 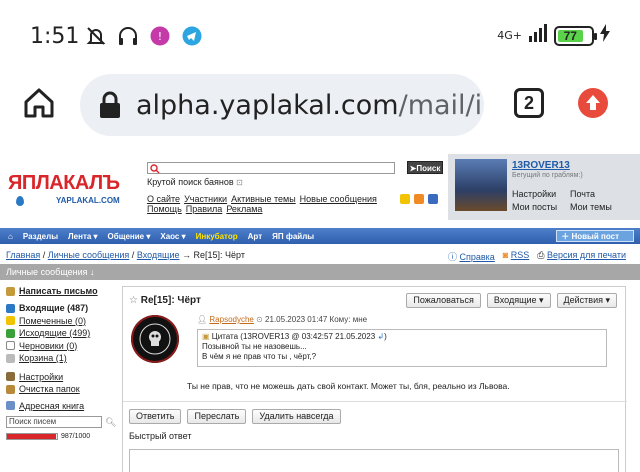 I want to click on link-members: Участники, so click(x=205, y=199).